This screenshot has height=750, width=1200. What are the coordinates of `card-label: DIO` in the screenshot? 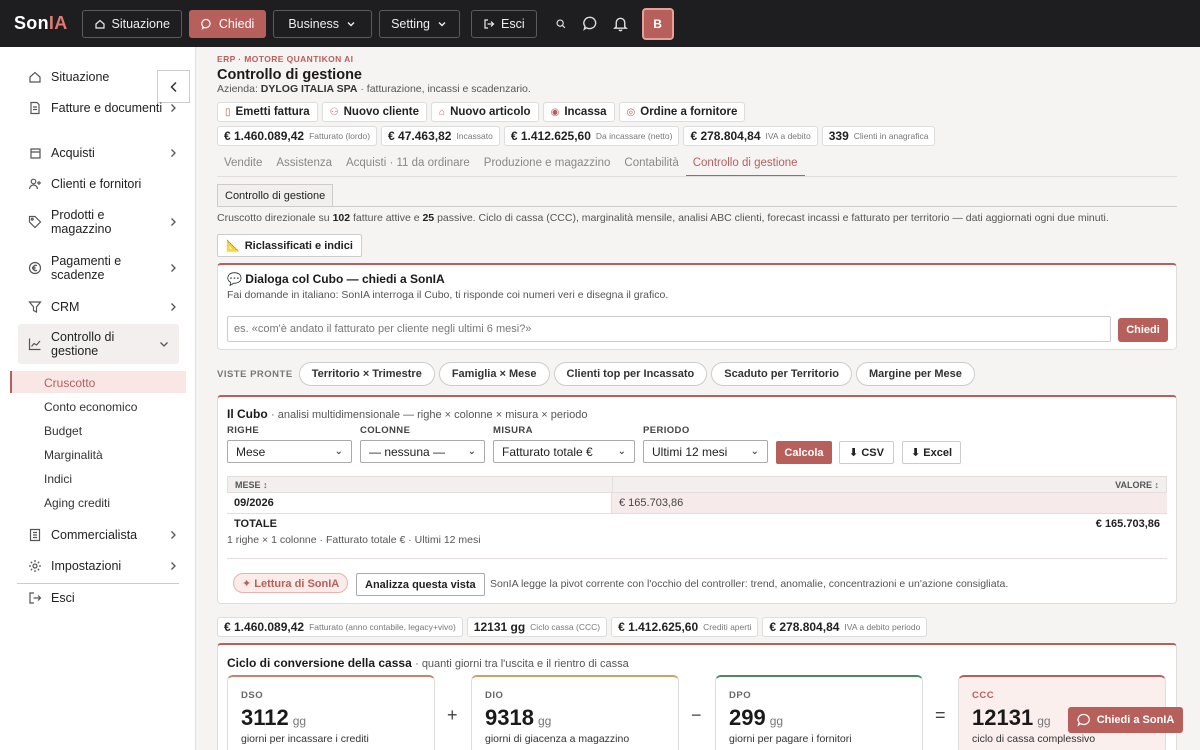 It's located at (494, 695).